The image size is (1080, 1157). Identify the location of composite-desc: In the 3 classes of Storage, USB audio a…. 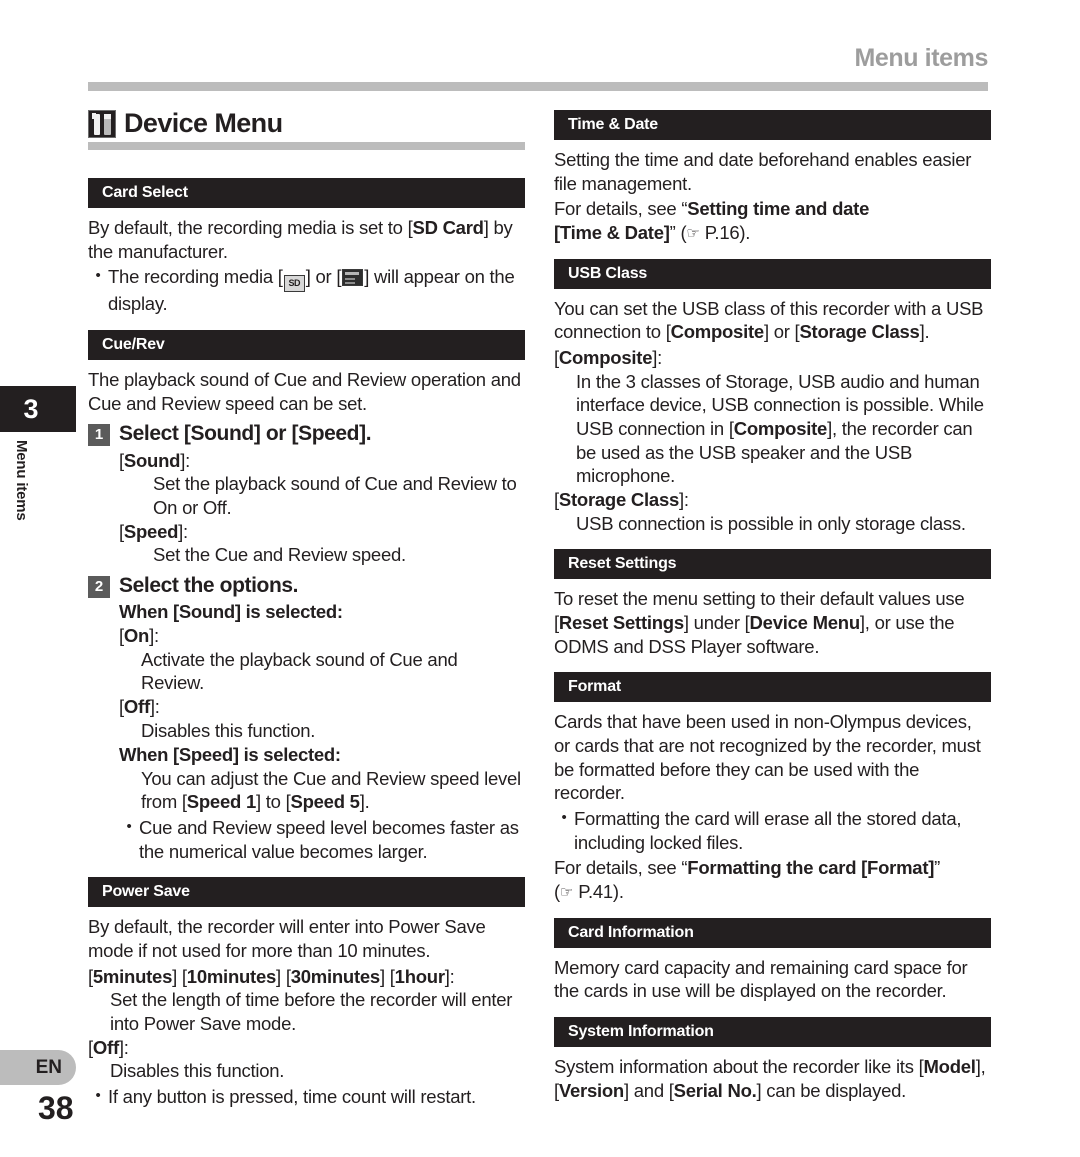
(780, 428).